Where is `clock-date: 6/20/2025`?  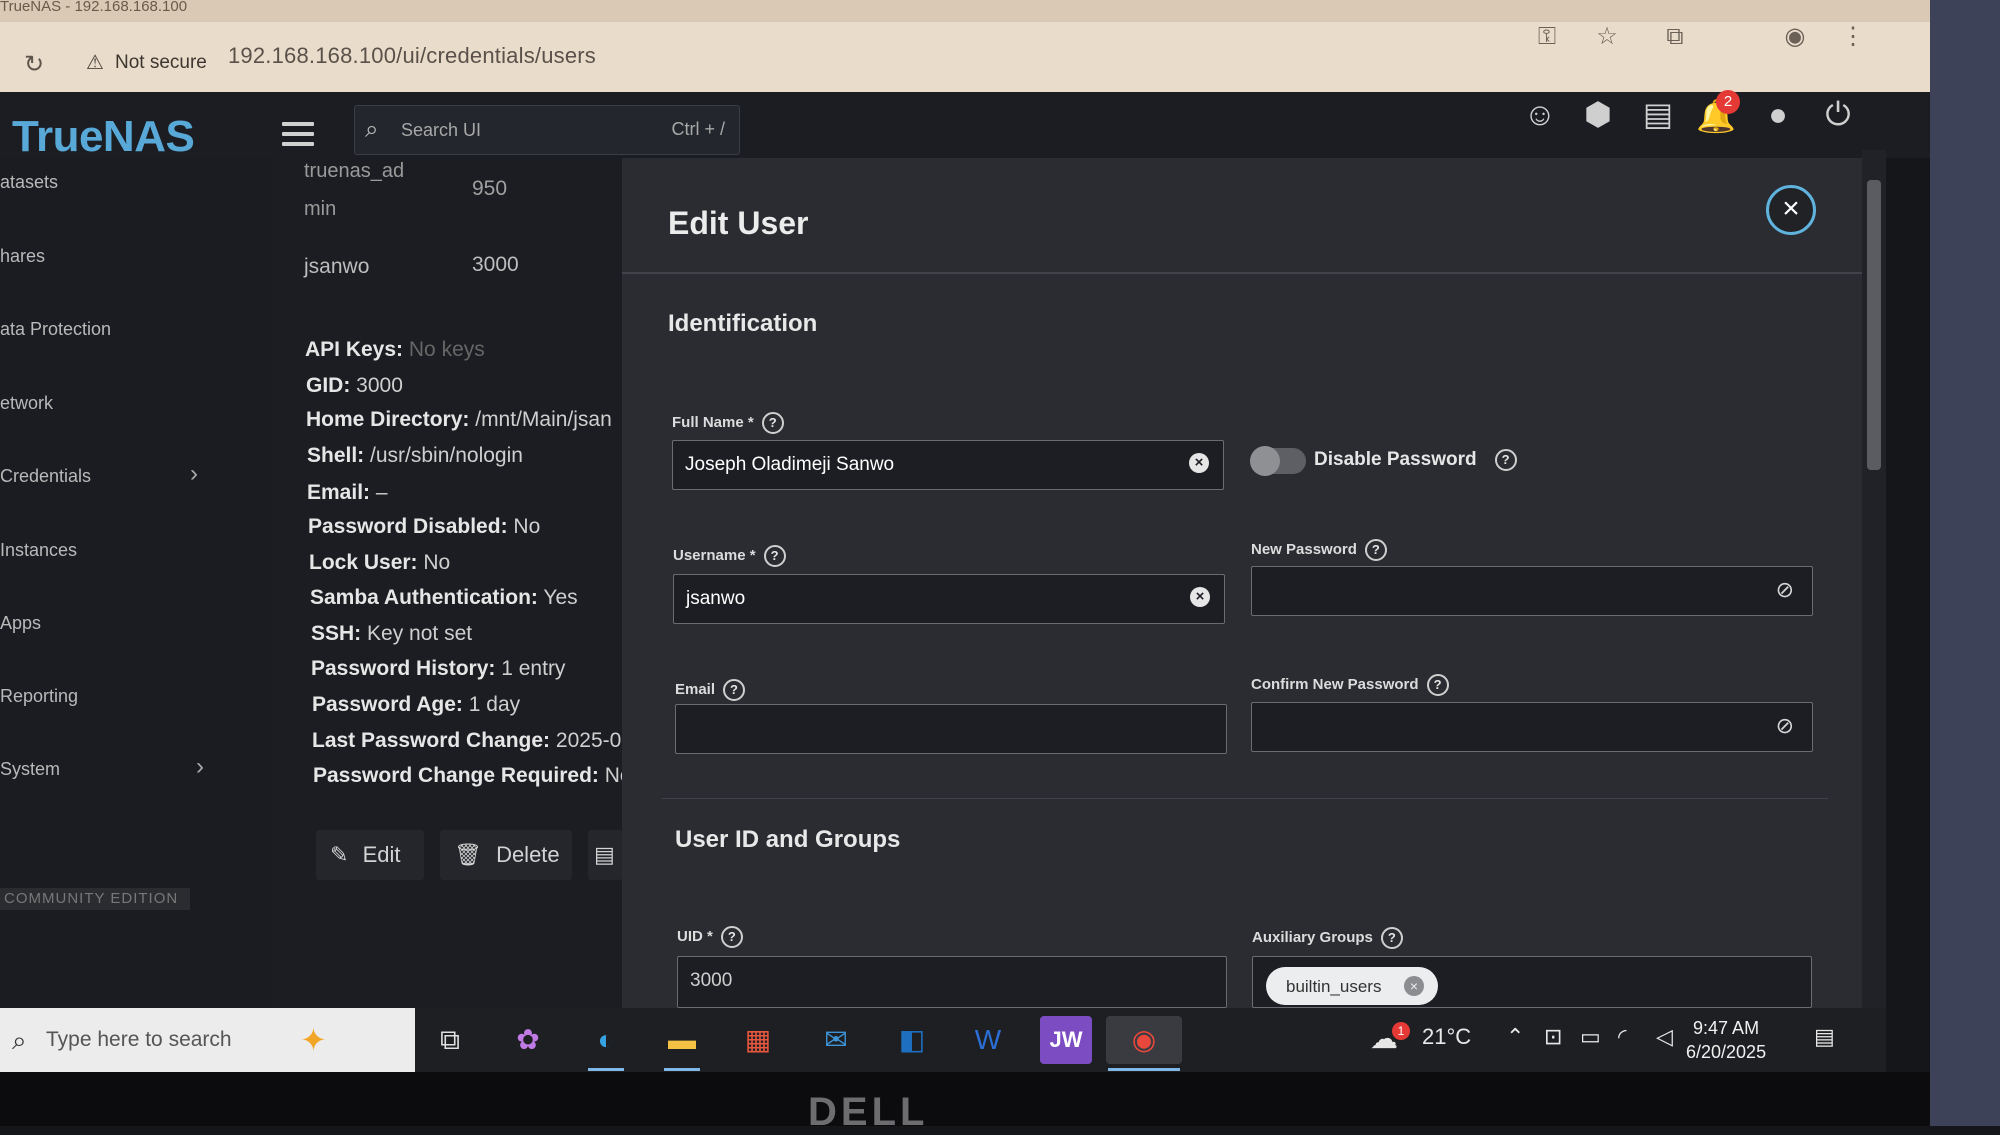
clock-date: 6/20/2025 is located at coordinates (1726, 1052).